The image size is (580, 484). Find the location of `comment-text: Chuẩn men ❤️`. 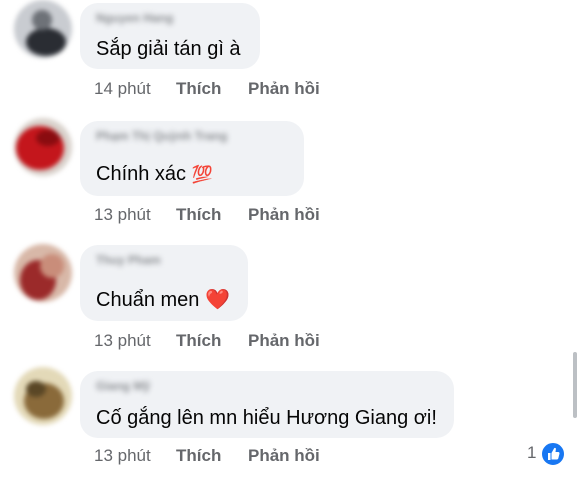

comment-text: Chuẩn men ❤️ is located at coordinates (163, 299).